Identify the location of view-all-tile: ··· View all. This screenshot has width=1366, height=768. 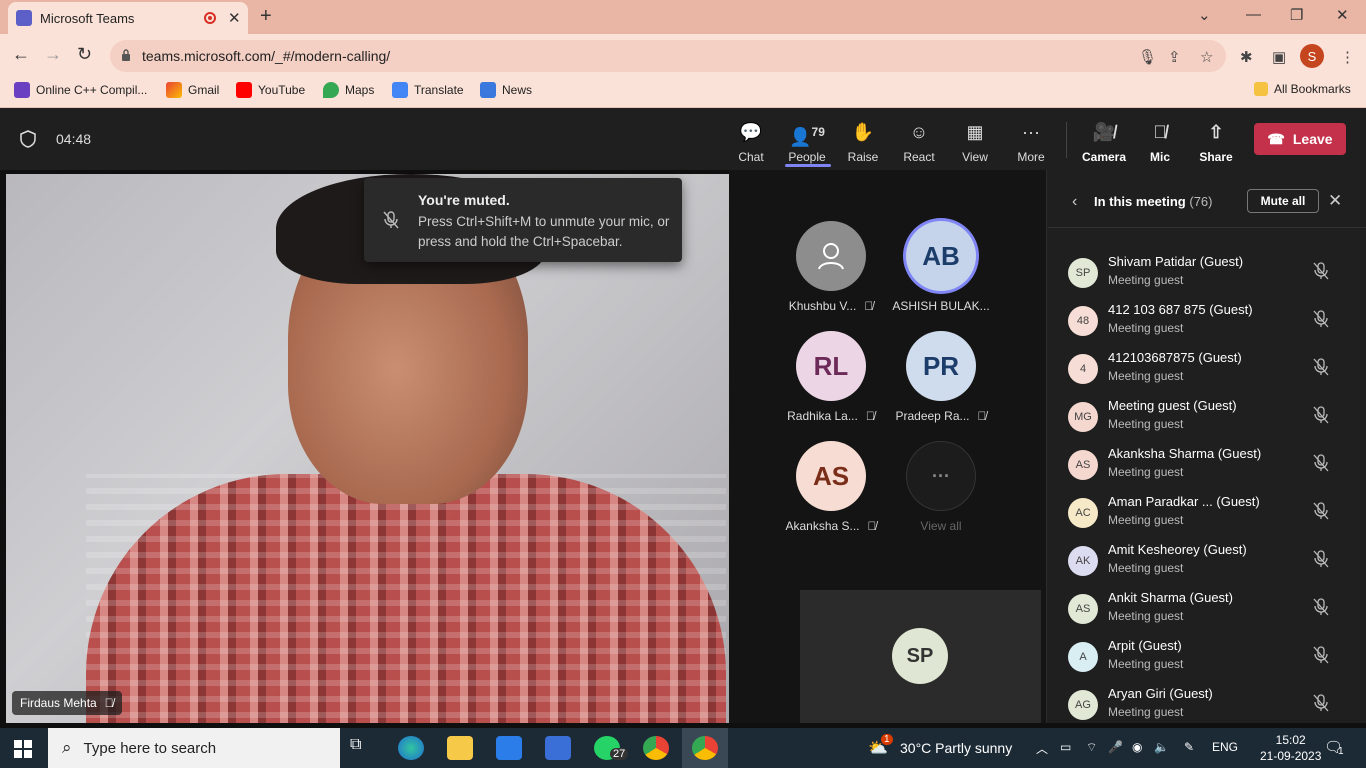
(941, 487).